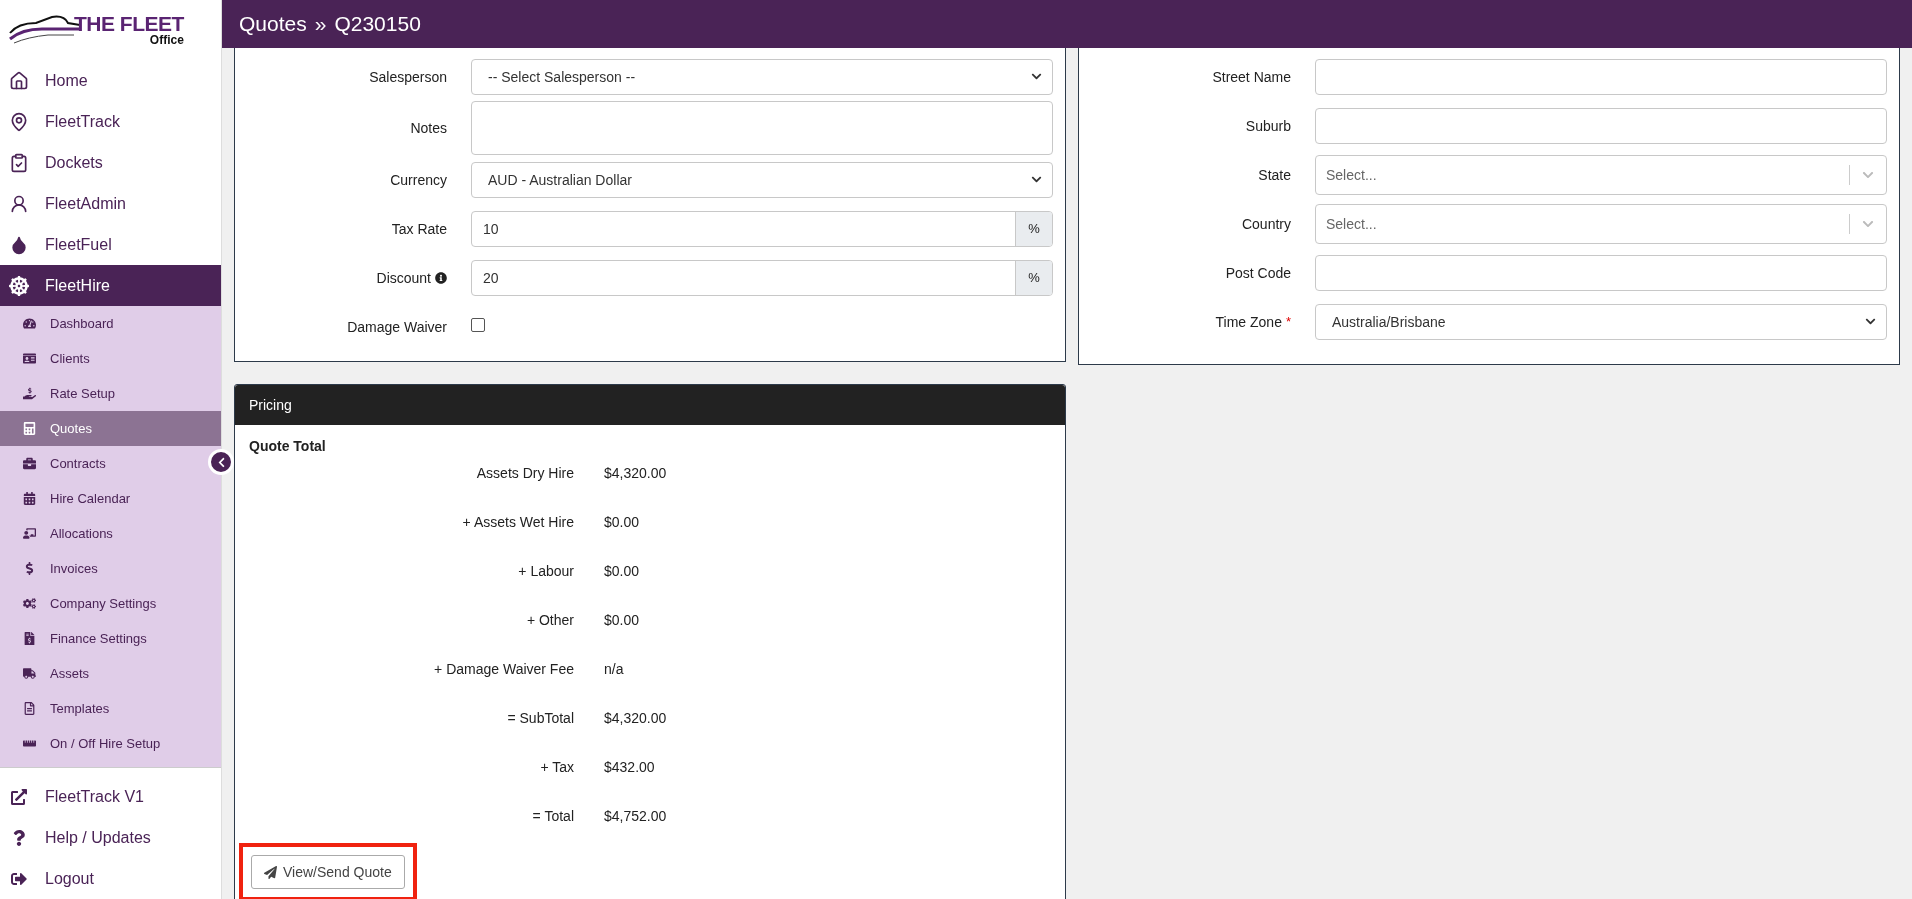 This screenshot has height=899, width=1912. What do you see at coordinates (636, 815) in the screenshot?
I see `price-value: $4,752.00` at bounding box center [636, 815].